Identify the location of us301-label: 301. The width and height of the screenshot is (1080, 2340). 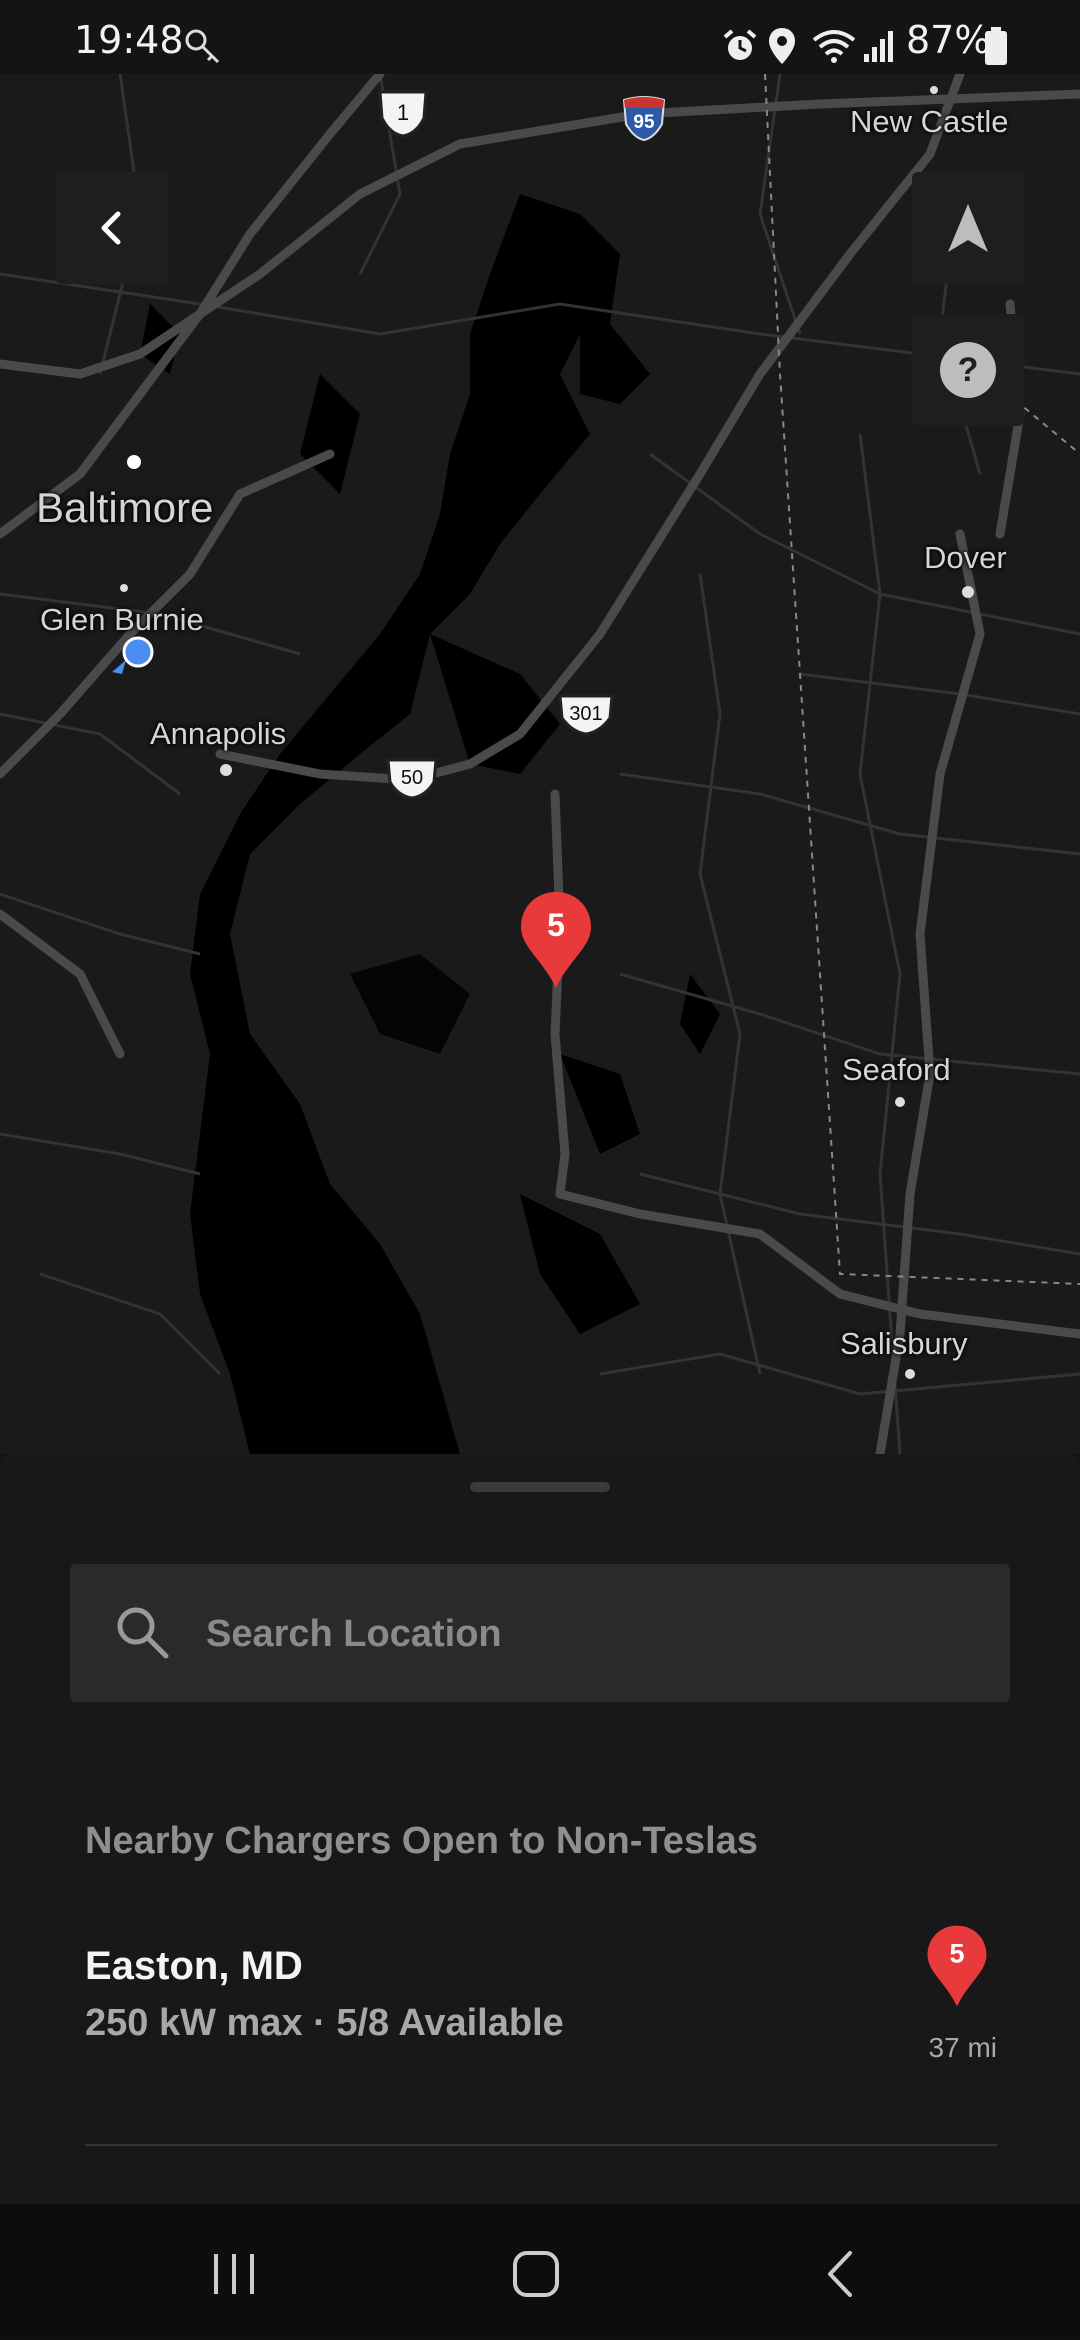
(585, 714).